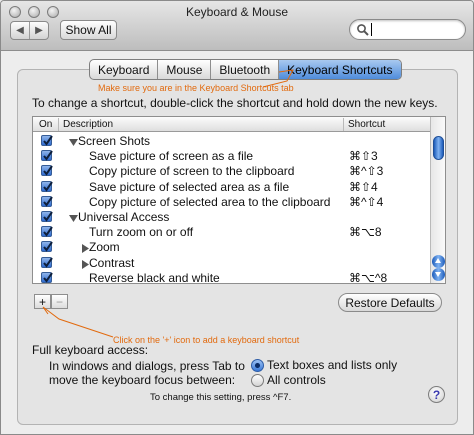 The width and height of the screenshot is (474, 435). Describe the element at coordinates (189, 186) in the screenshot. I see `row-description: Save picture of selected area as a file` at that location.